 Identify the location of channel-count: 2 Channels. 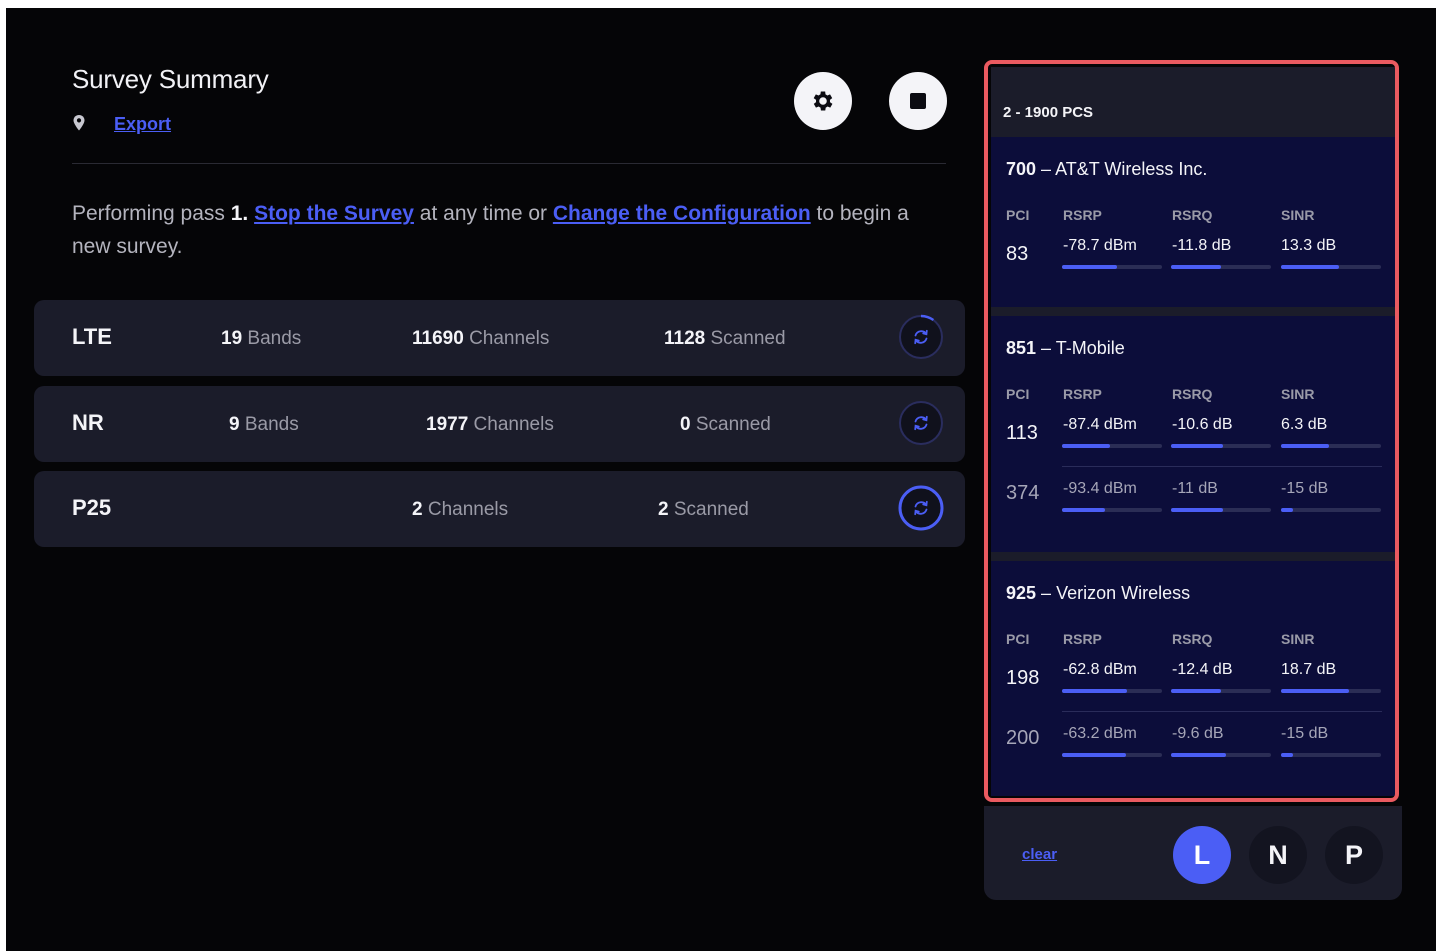
(460, 509).